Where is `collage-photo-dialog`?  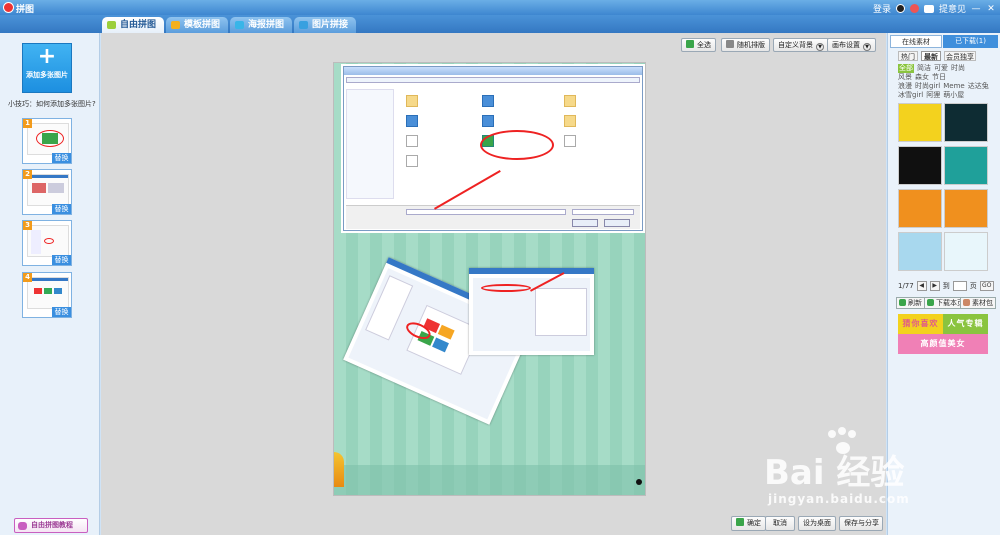
collage-photo-dialog is located at coordinates (493, 148).